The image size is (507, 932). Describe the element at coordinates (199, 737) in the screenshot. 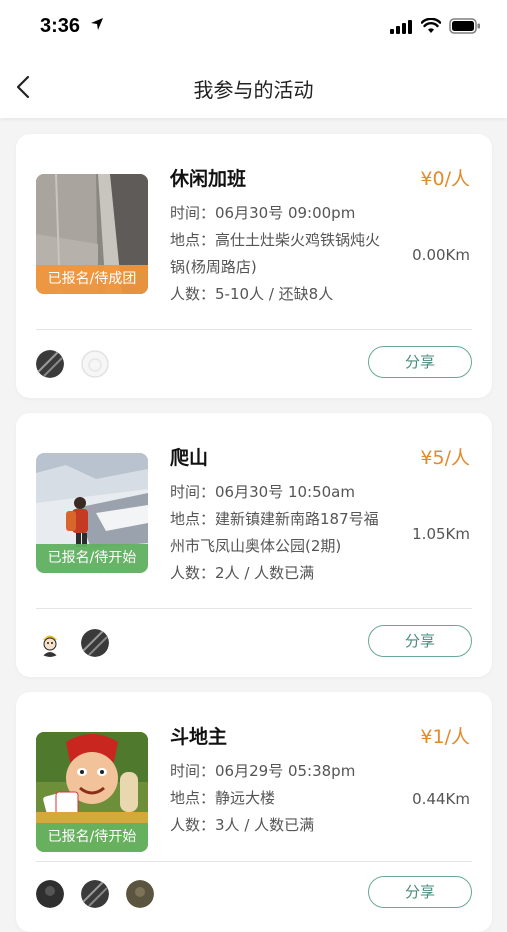

I see `activity-title: 斗地主` at that location.